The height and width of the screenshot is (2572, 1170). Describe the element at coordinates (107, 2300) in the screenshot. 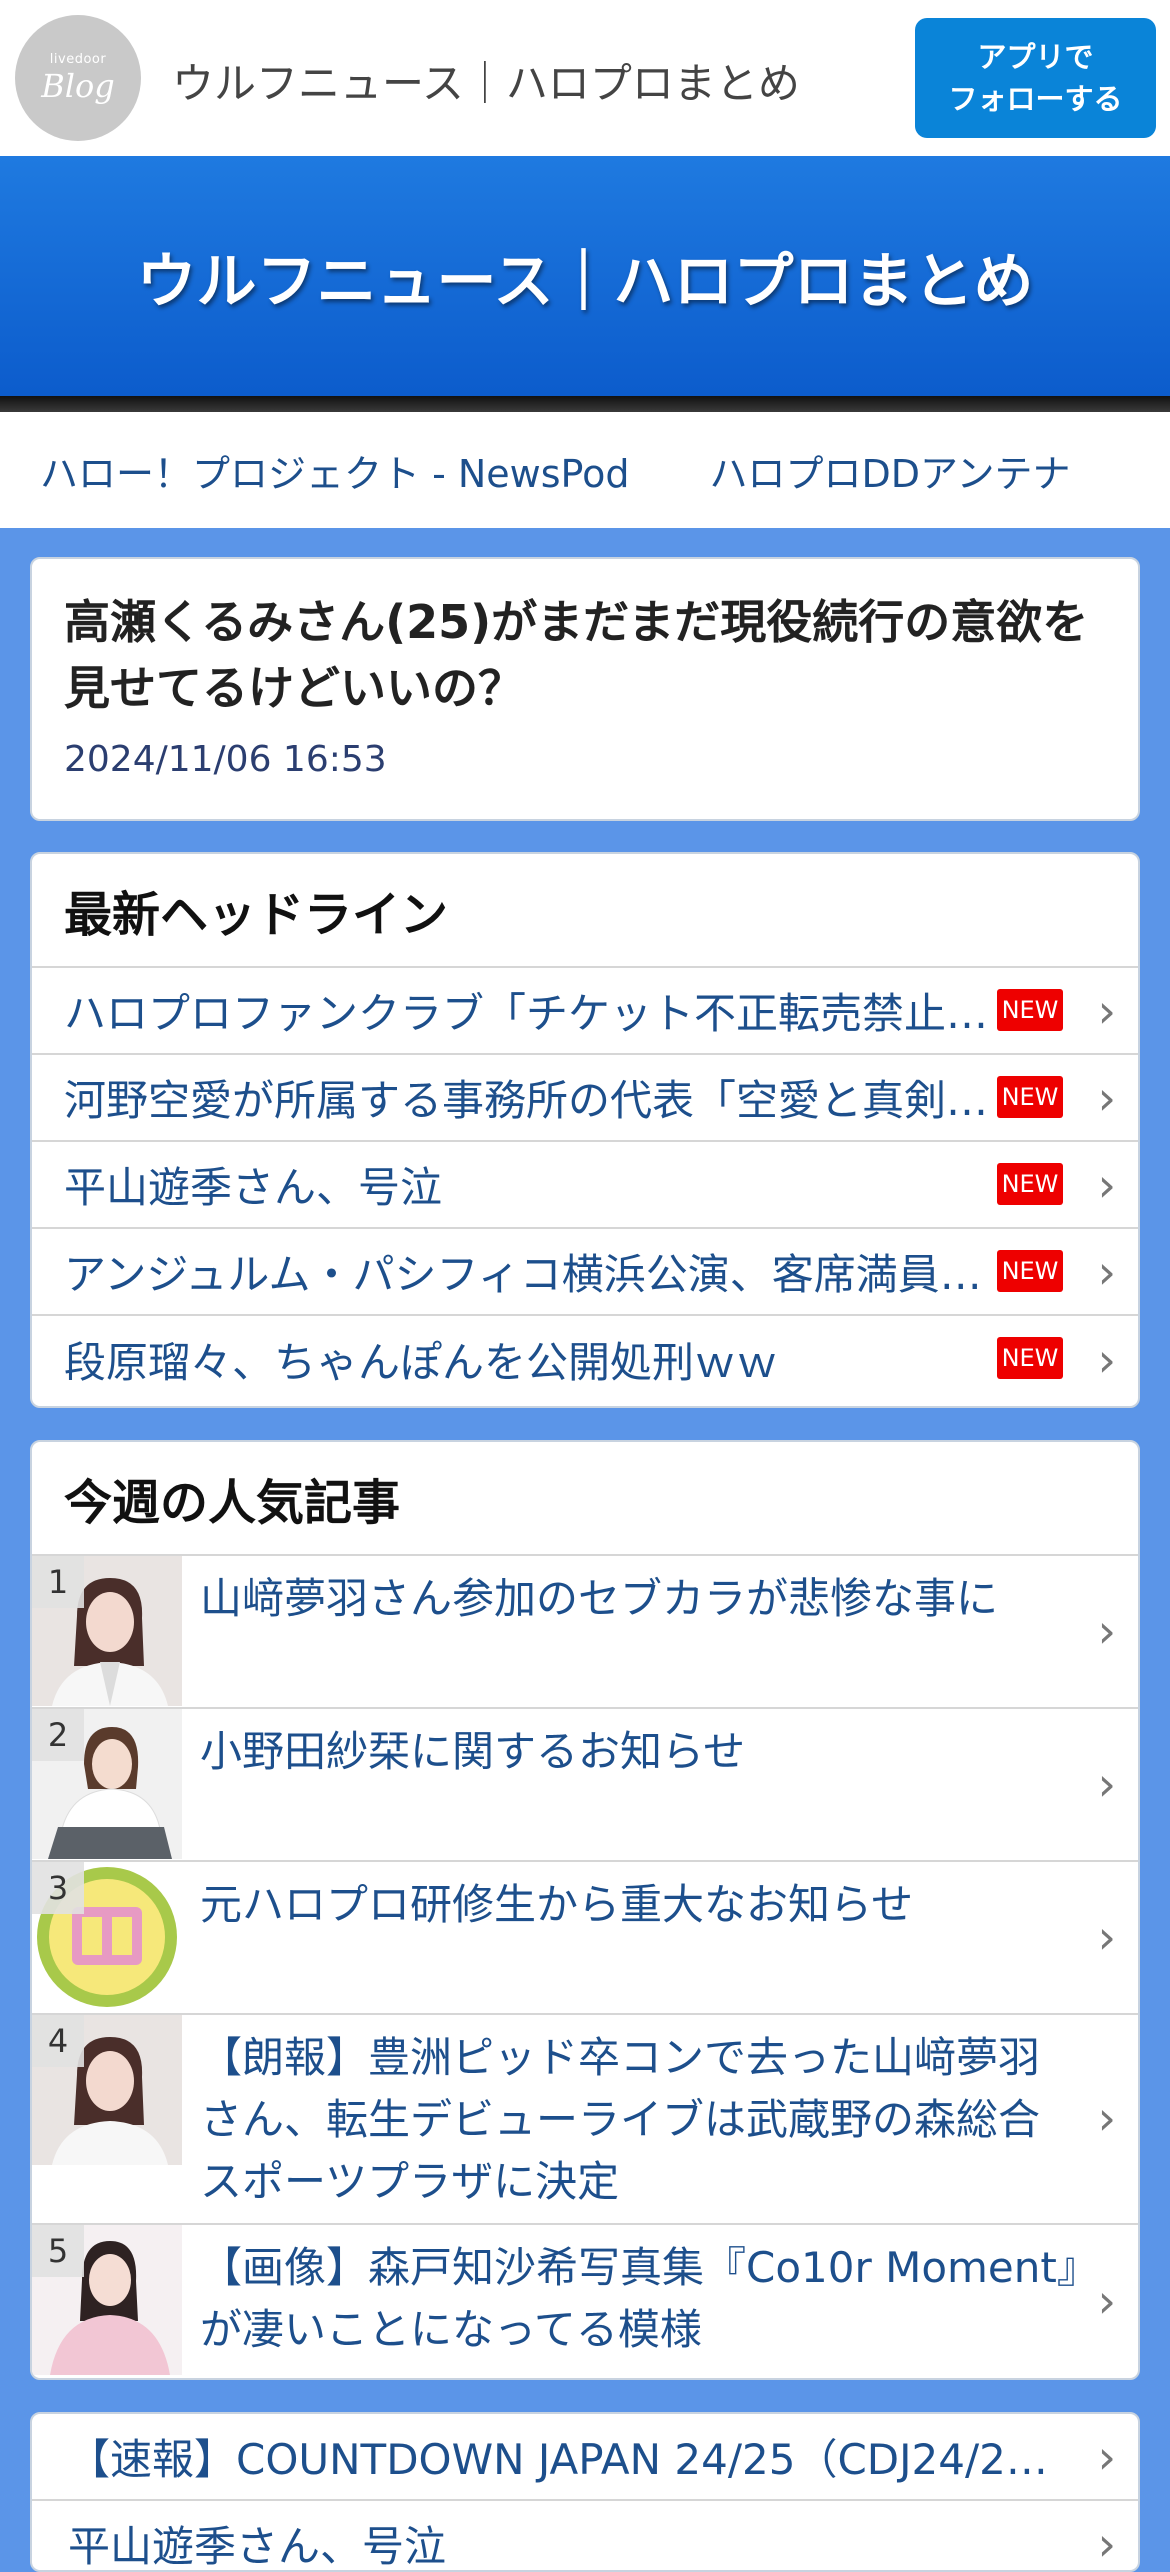

I see `article-thumbnail: 5` at that location.